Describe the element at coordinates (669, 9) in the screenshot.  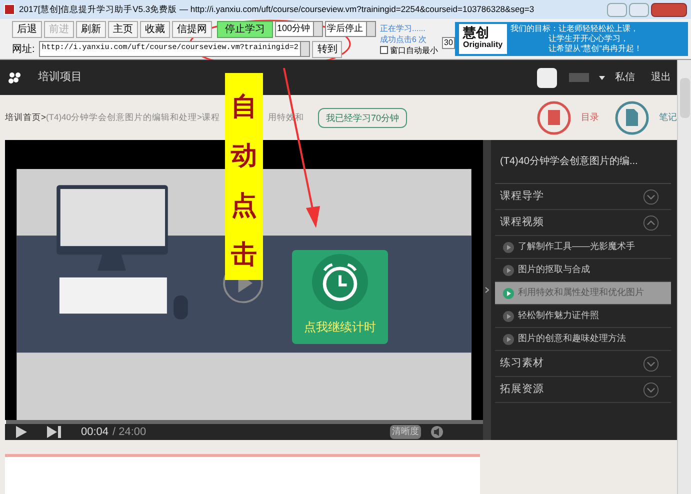
I see `close-button` at that location.